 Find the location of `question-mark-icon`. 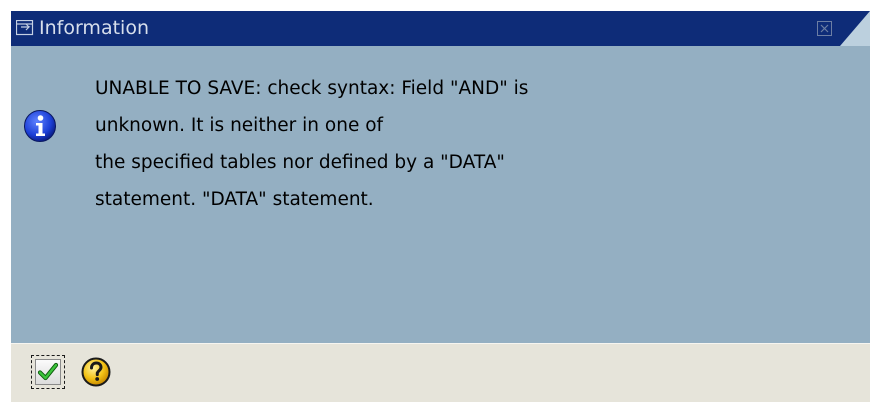

question-mark-icon is located at coordinates (96, 372).